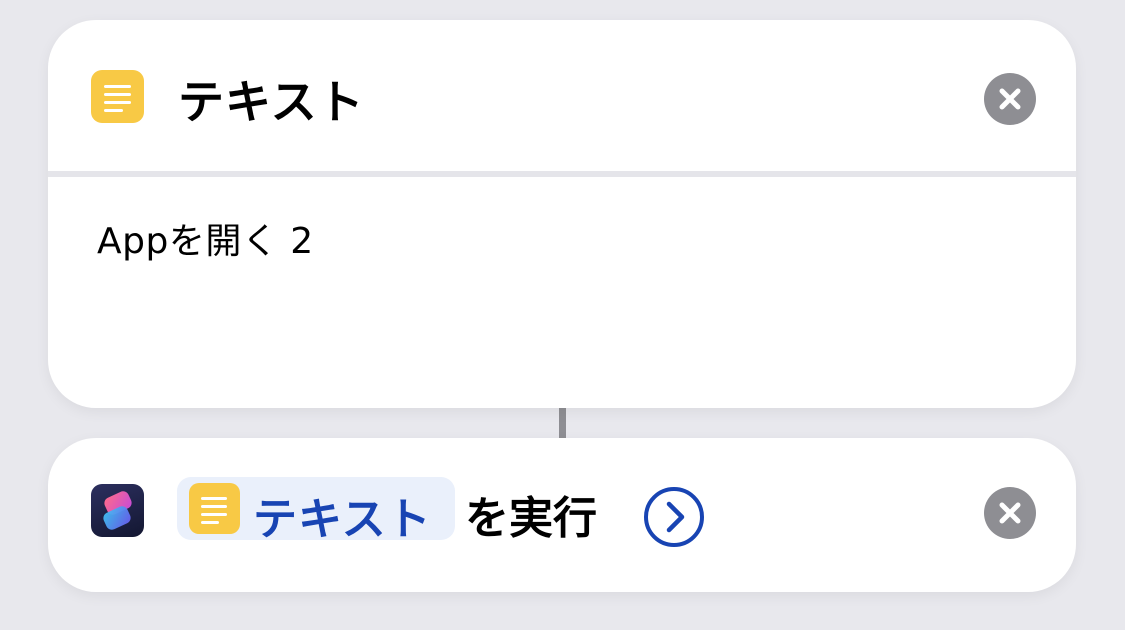  I want to click on shortcuts-app-icon, so click(117, 510).